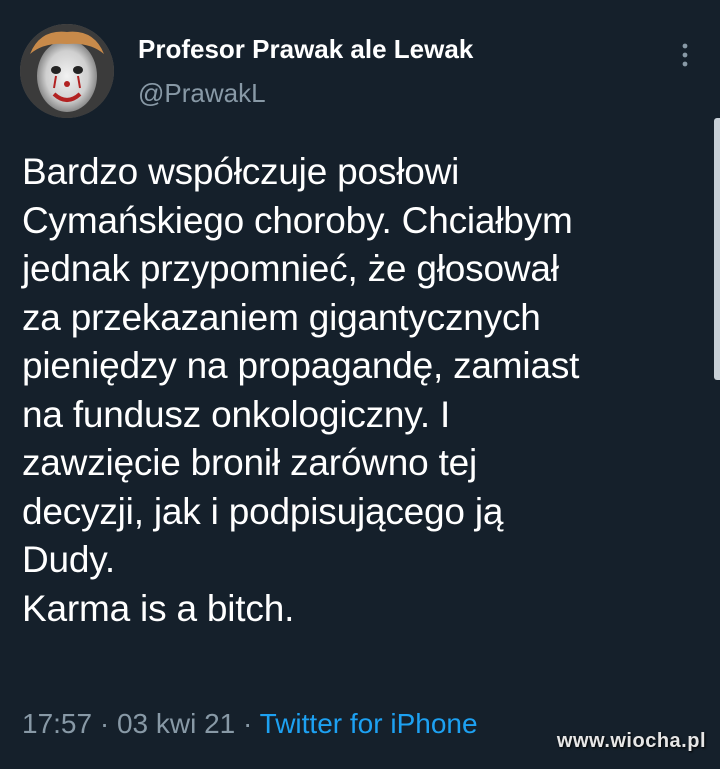 The width and height of the screenshot is (720, 769). What do you see at coordinates (305, 49) in the screenshot?
I see `author-display-name: Profesor Prawak ale Lewak` at bounding box center [305, 49].